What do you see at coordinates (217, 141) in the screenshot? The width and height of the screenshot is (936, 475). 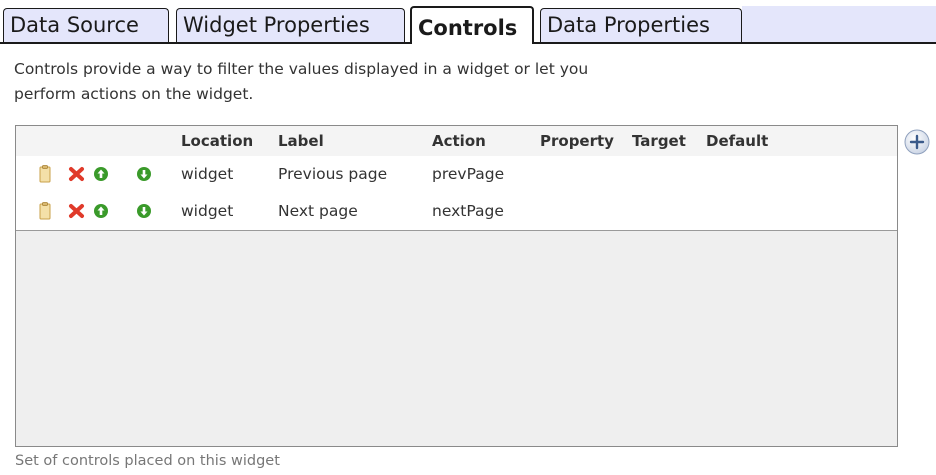 I see `column-header-location: Location` at bounding box center [217, 141].